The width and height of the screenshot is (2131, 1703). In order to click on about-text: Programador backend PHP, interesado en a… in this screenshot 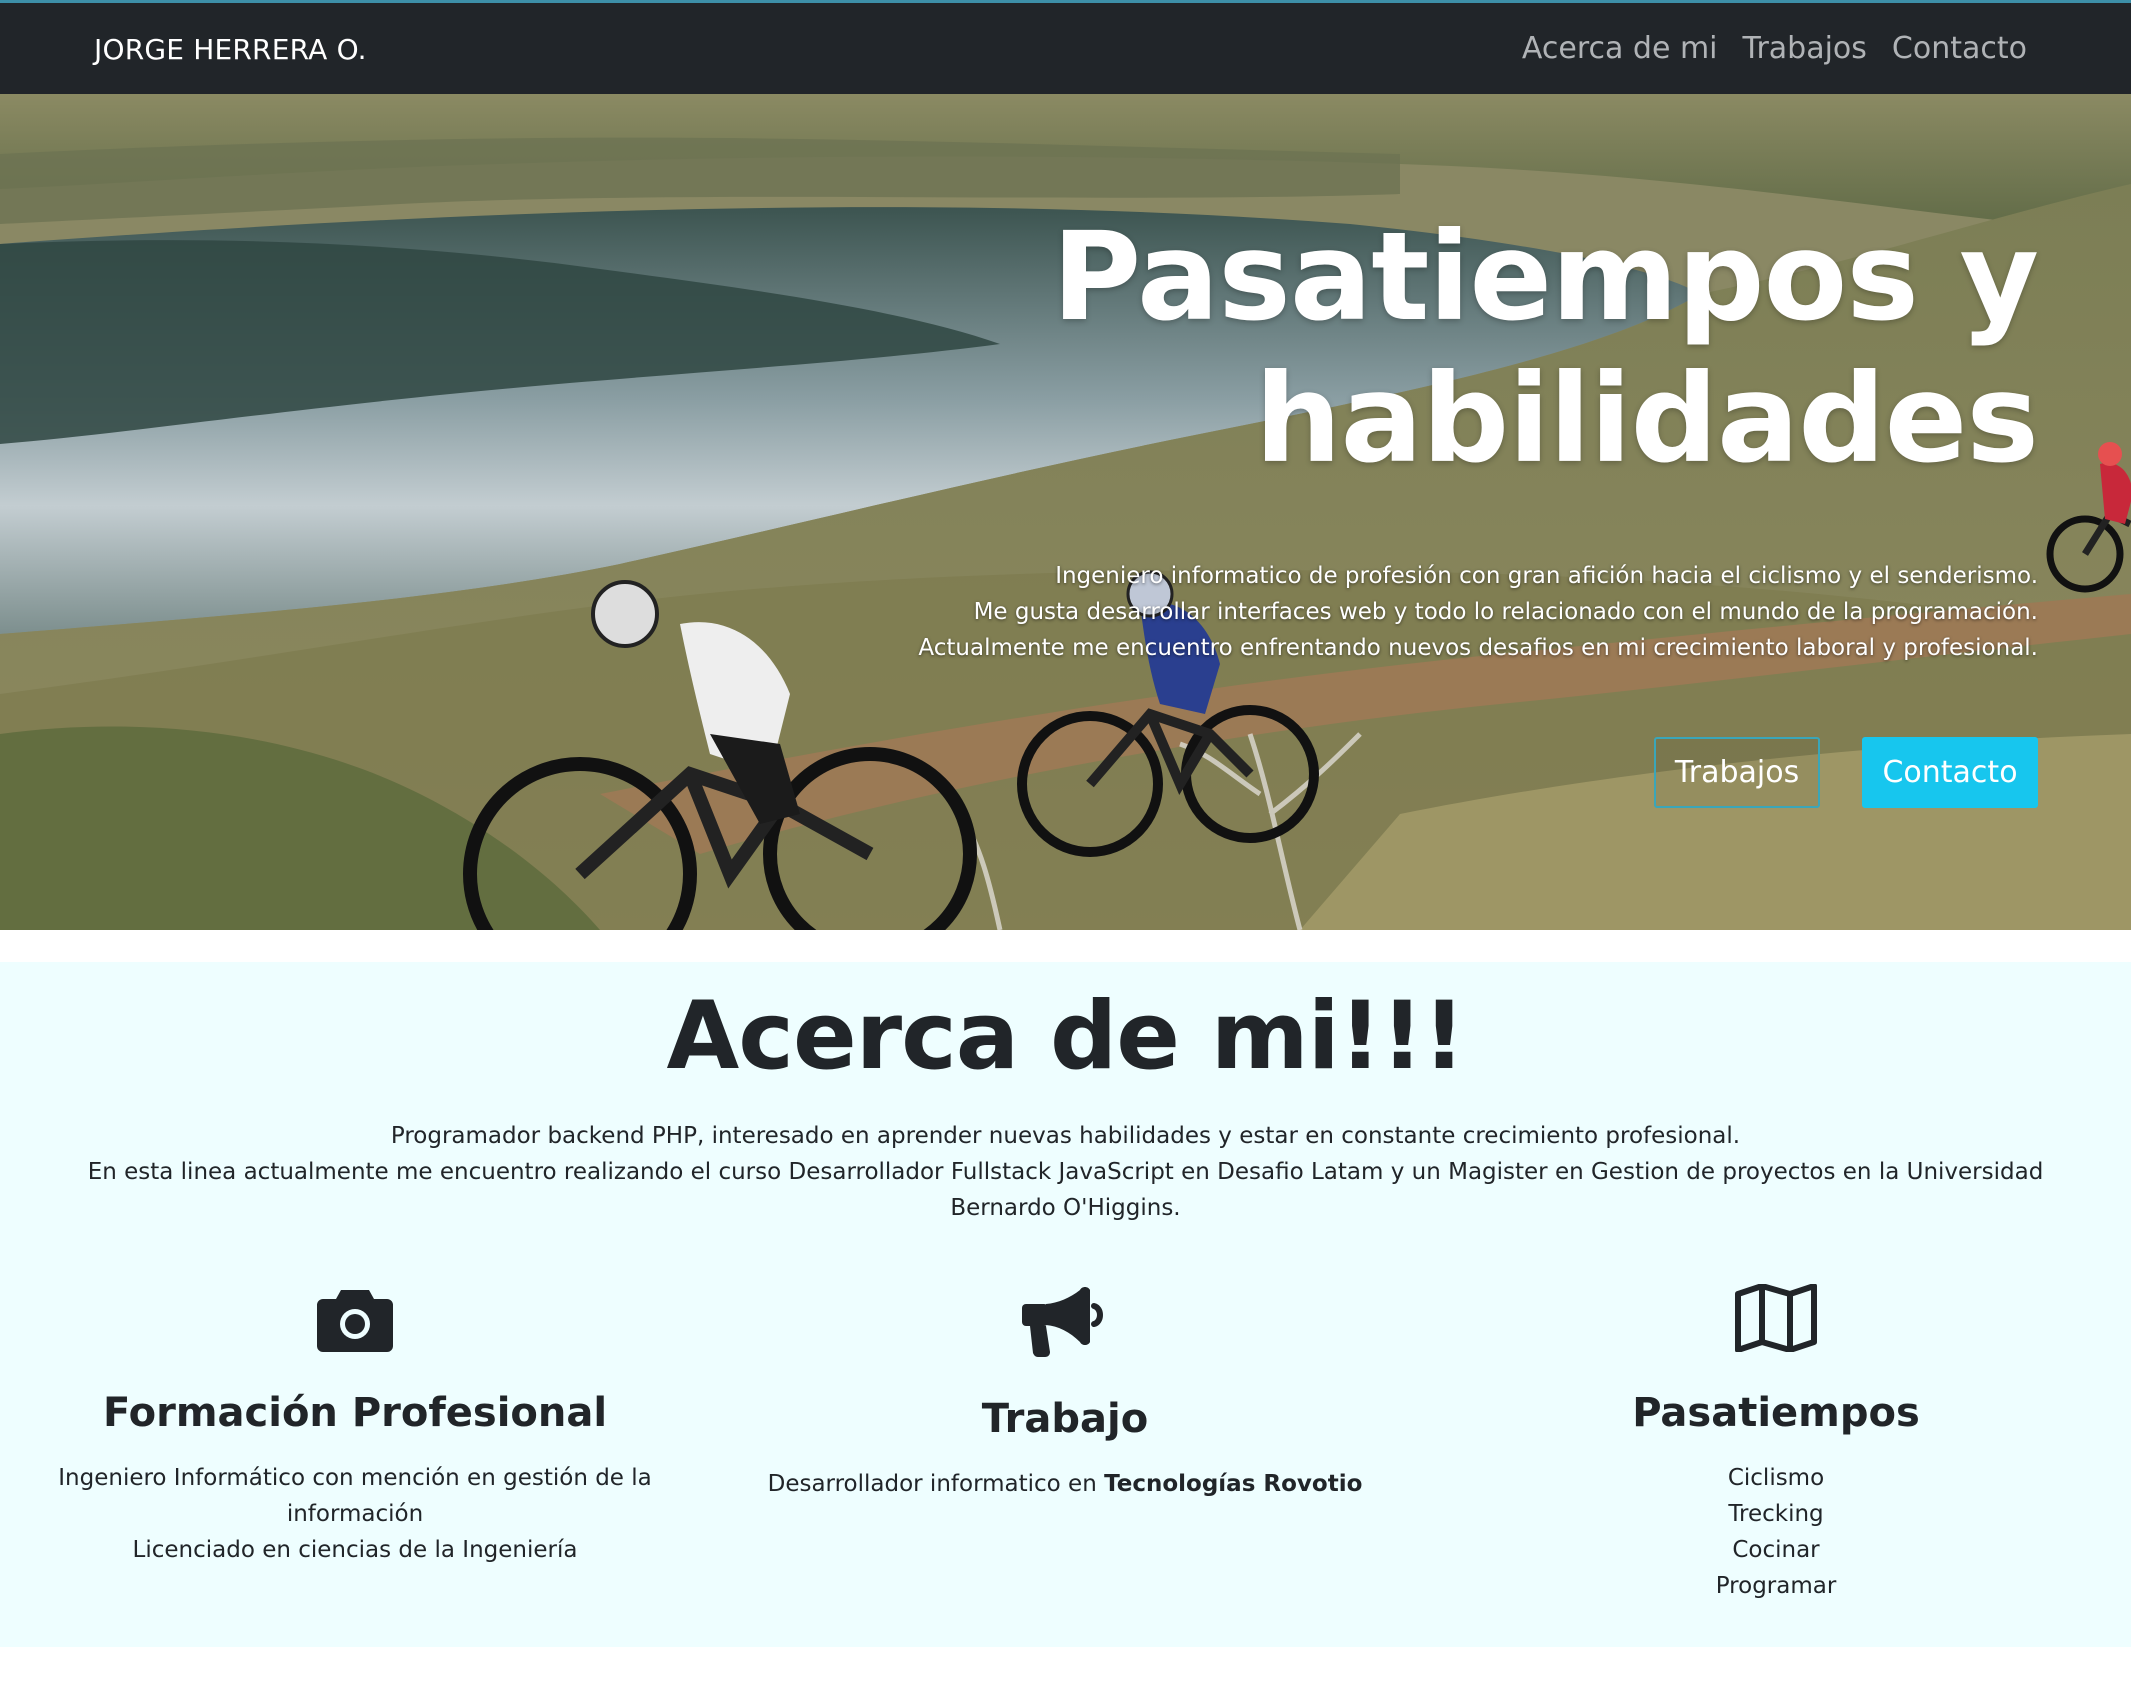, I will do `click(1065, 1172)`.